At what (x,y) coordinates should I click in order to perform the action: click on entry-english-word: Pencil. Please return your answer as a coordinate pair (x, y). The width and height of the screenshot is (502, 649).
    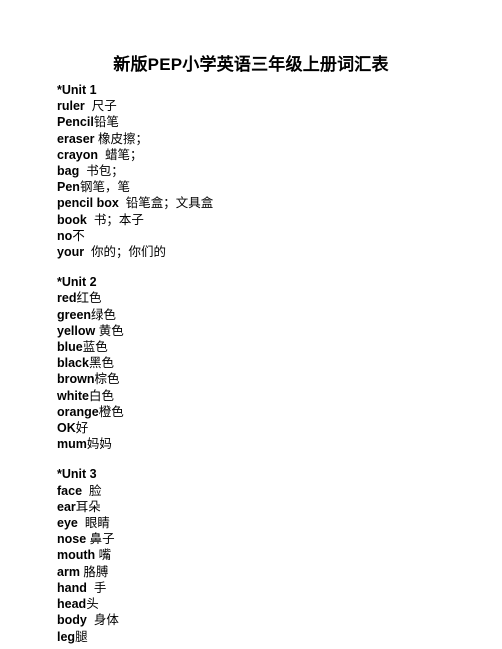
    Looking at the image, I should click on (75, 122).